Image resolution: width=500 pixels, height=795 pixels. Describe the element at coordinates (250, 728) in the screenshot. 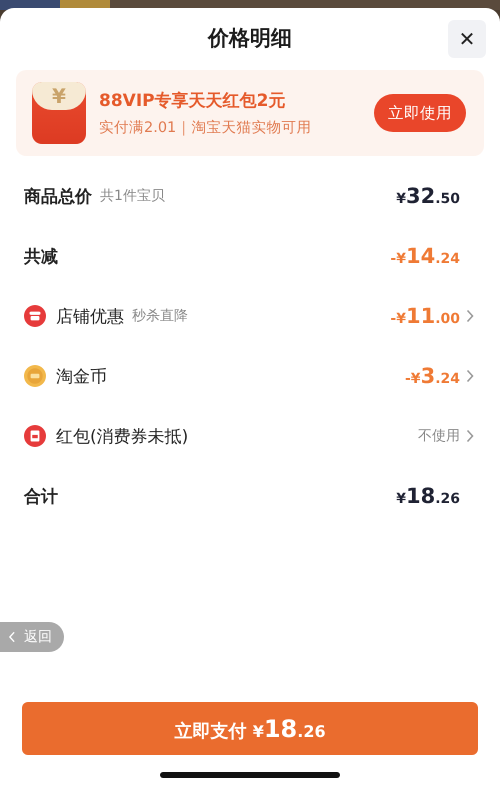

I see `pay-now-button: 立即支付 ¥18.26` at that location.